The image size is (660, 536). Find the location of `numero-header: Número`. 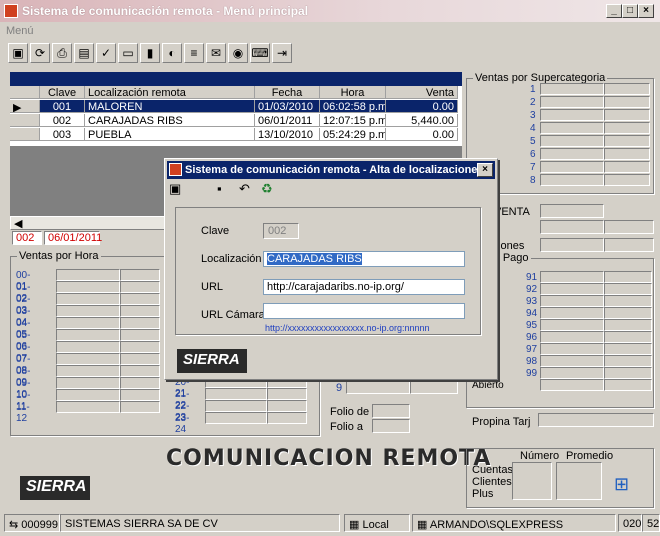

numero-header: Número is located at coordinates (540, 456).